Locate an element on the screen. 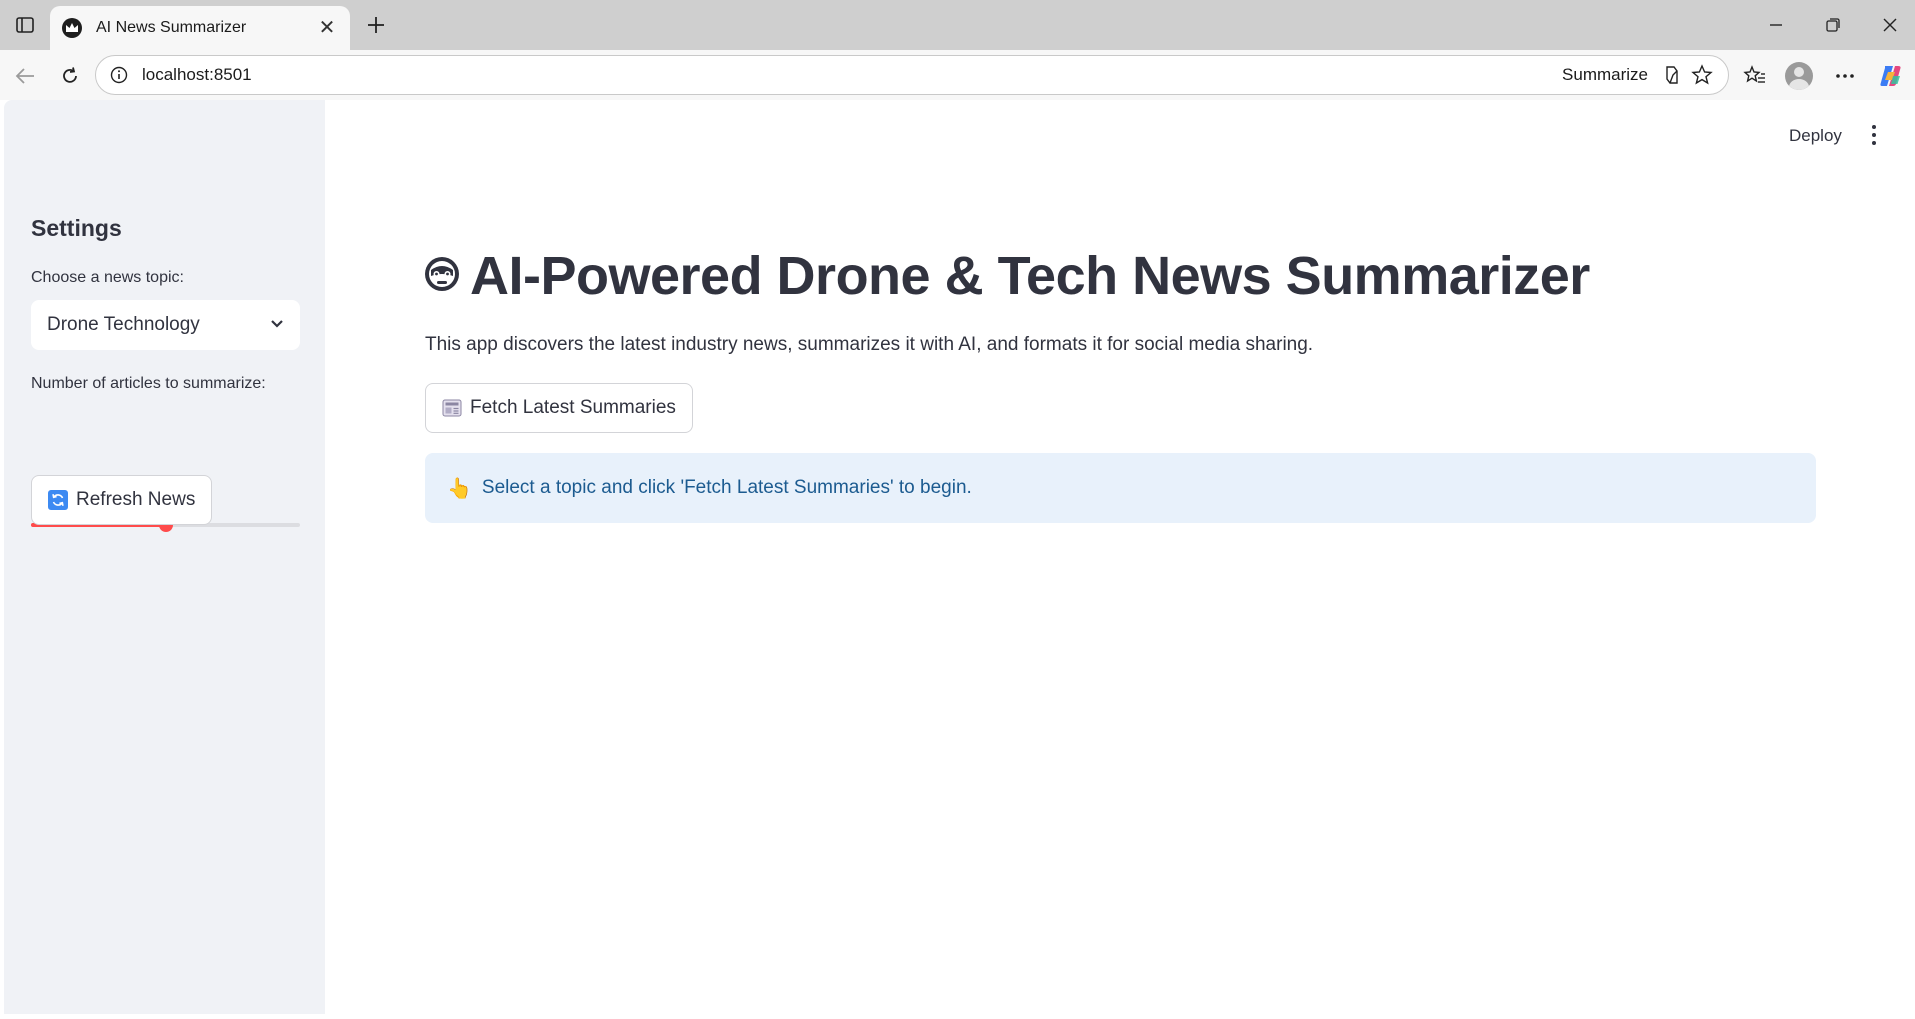 The image size is (1915, 1019). summarize-button: Summarize is located at coordinates (1605, 75).